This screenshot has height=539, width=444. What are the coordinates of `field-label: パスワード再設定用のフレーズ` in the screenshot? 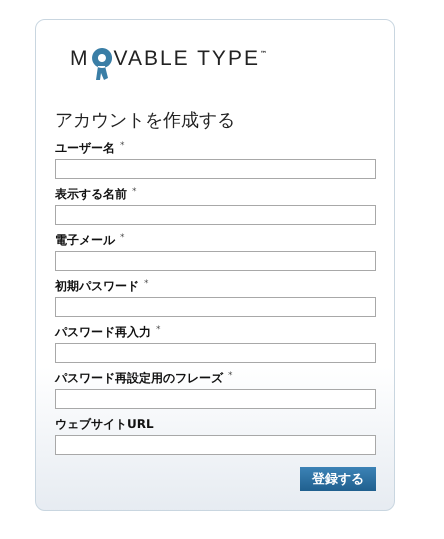 It's located at (139, 378).